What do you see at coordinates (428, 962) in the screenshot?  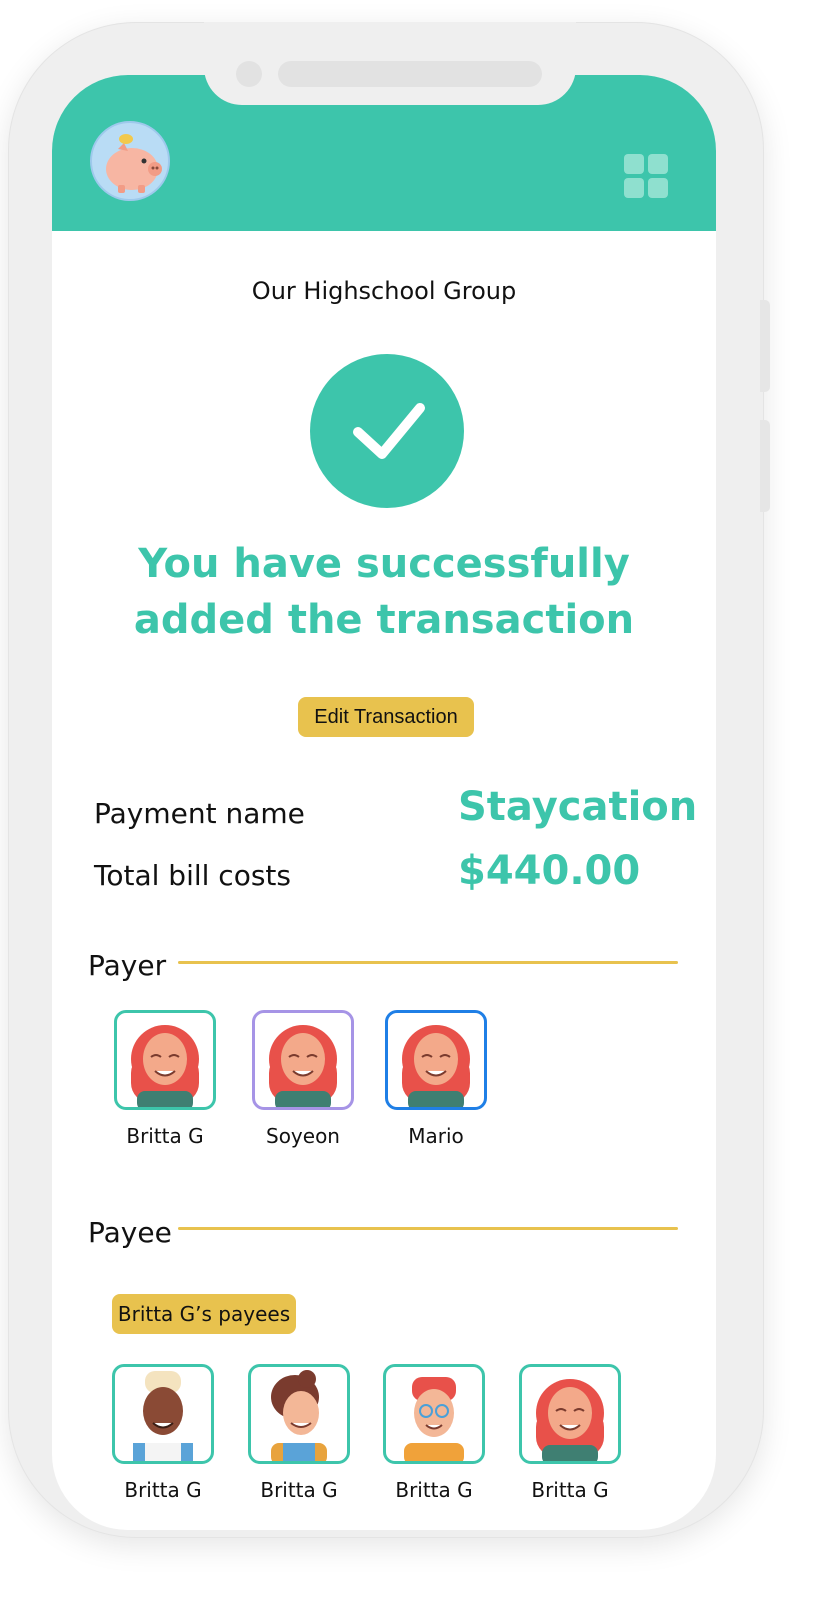 I see `payer-divider` at bounding box center [428, 962].